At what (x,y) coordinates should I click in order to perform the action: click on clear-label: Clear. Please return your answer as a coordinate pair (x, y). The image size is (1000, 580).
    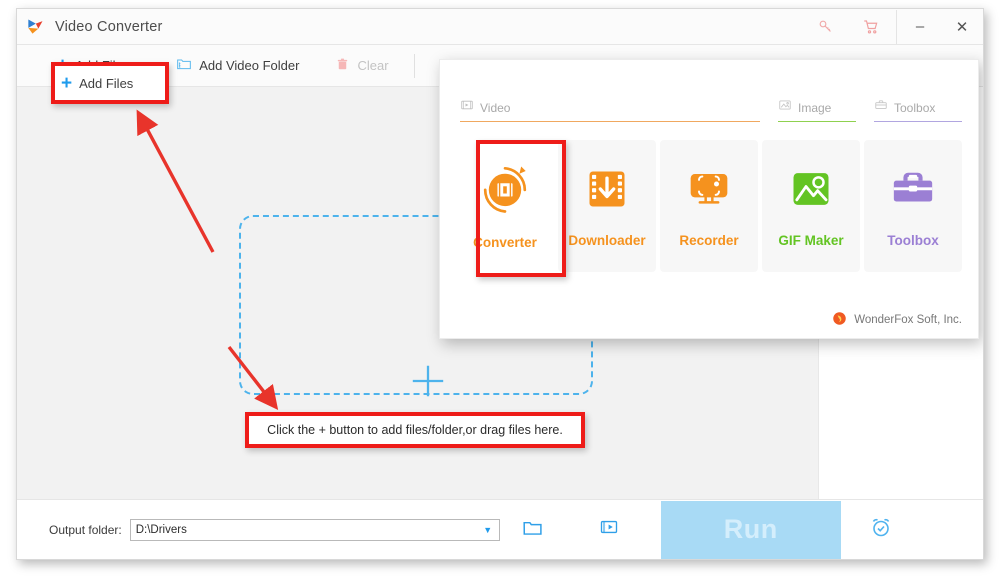
    Looking at the image, I should click on (373, 65).